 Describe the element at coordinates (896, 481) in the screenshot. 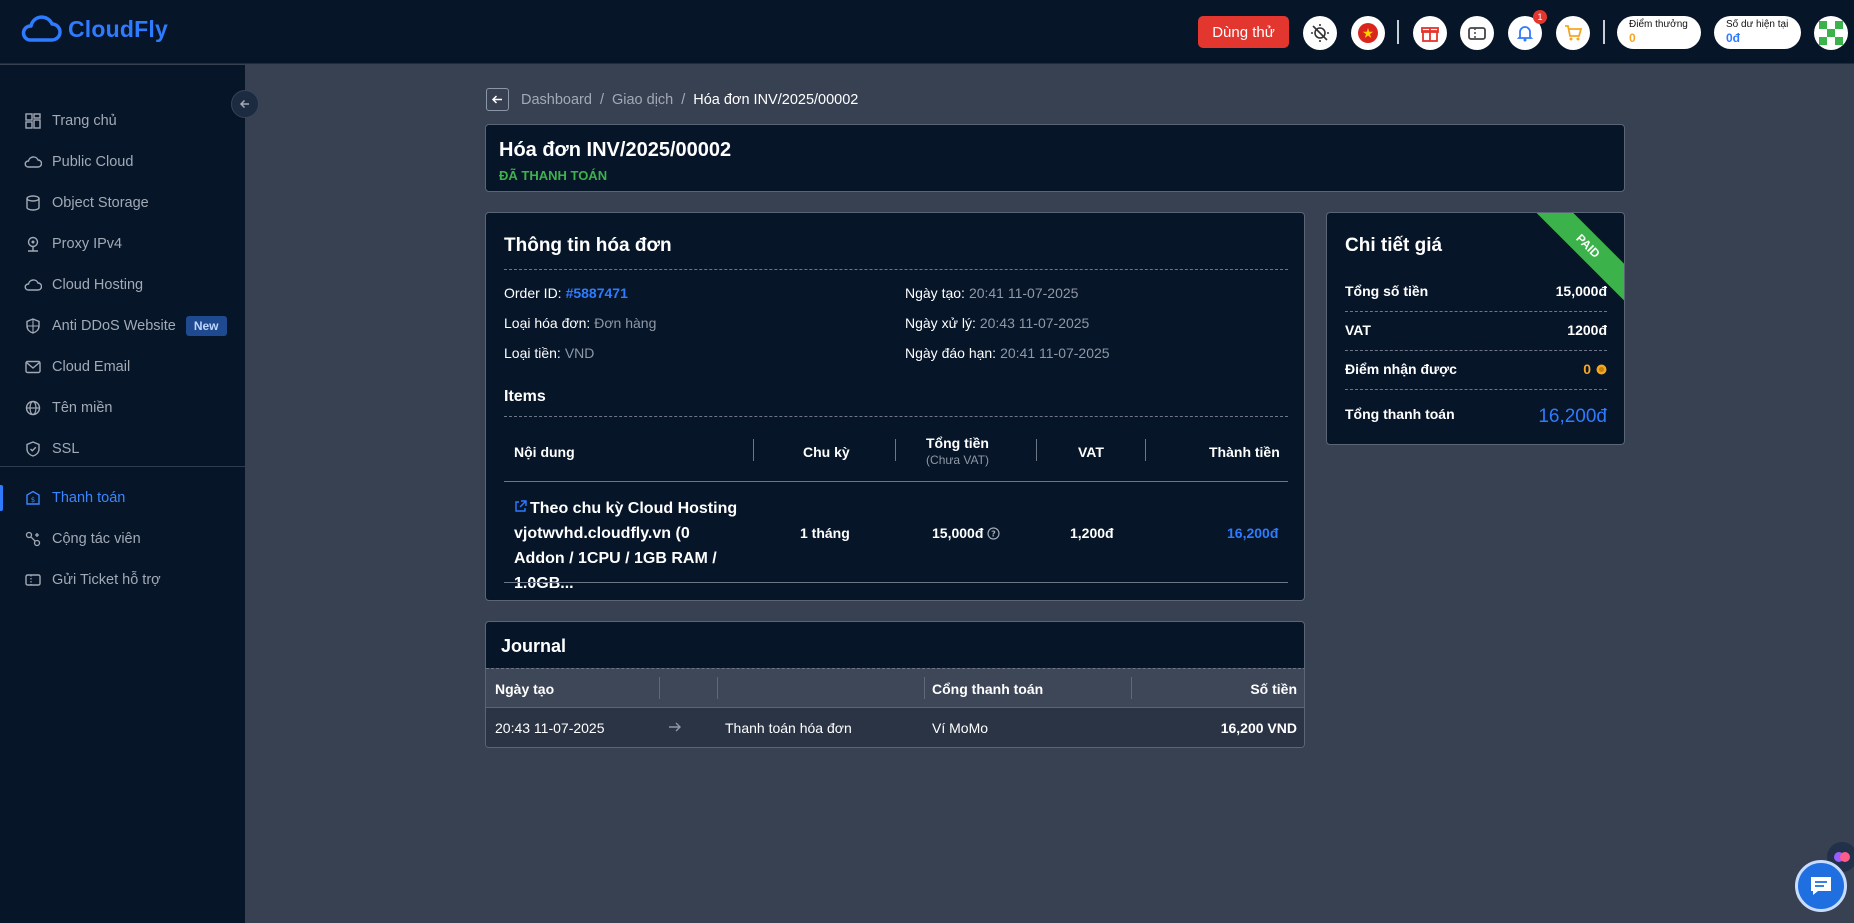

I see `table-header-divider` at that location.